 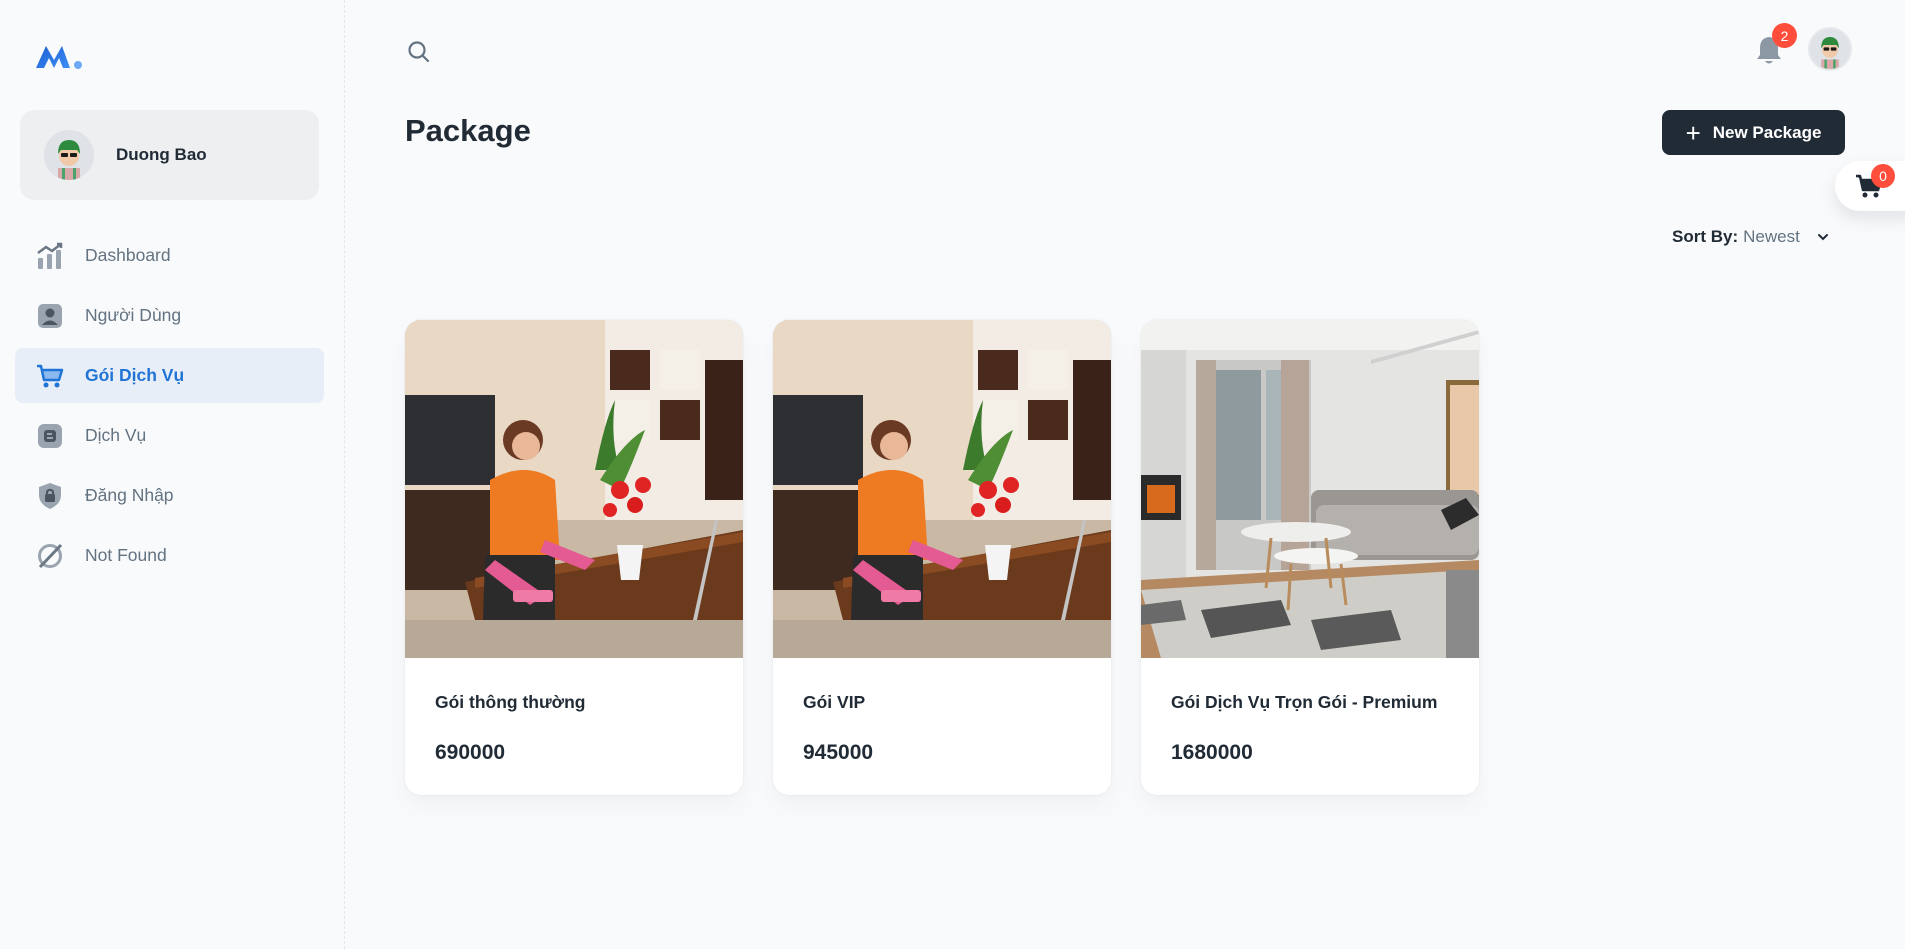 I want to click on cart-icon, so click(x=50, y=376).